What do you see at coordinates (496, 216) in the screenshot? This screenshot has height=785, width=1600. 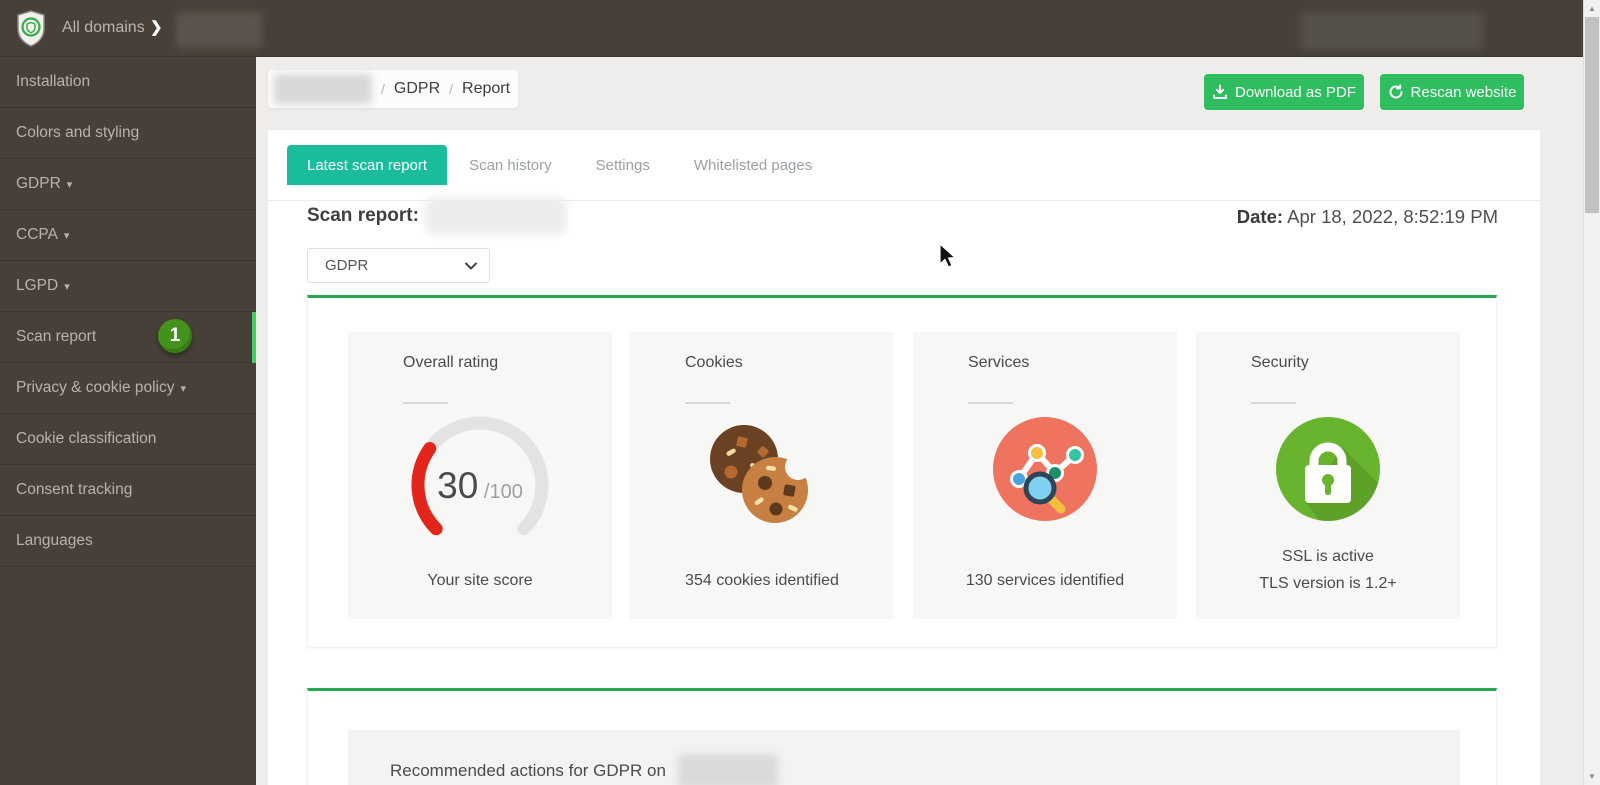 I see `redacted-site-name` at bounding box center [496, 216].